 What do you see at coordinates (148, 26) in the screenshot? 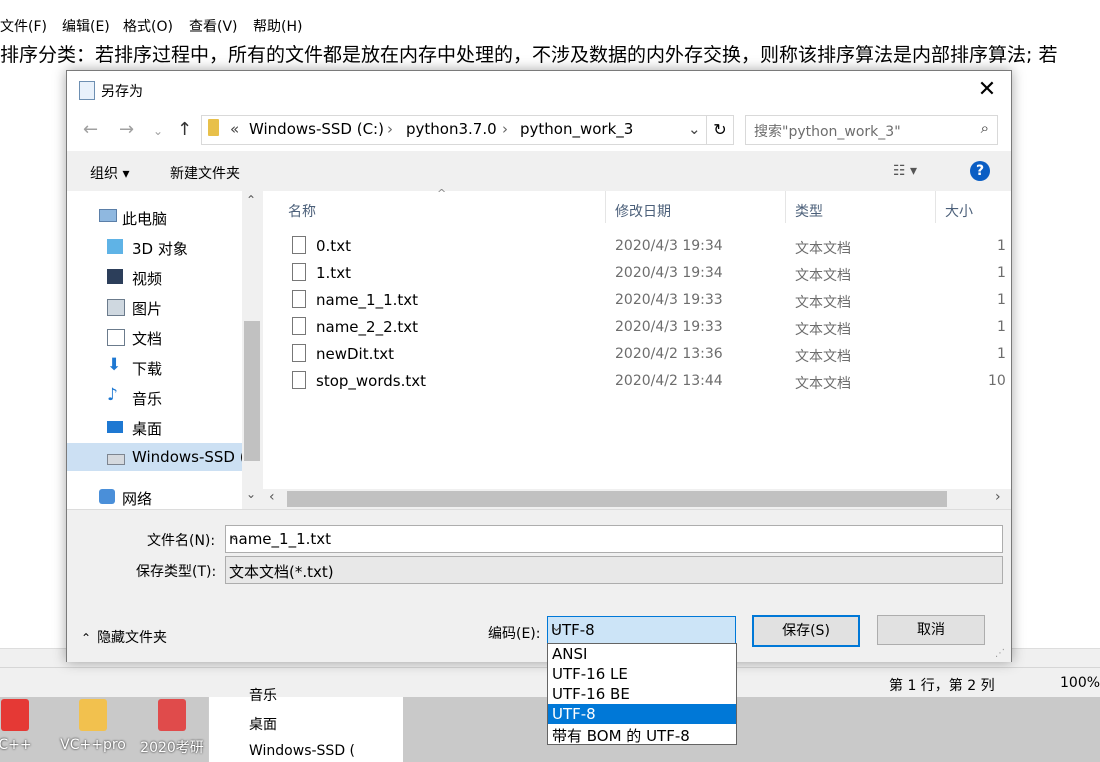
I see `menu-format: 格式(O)` at bounding box center [148, 26].